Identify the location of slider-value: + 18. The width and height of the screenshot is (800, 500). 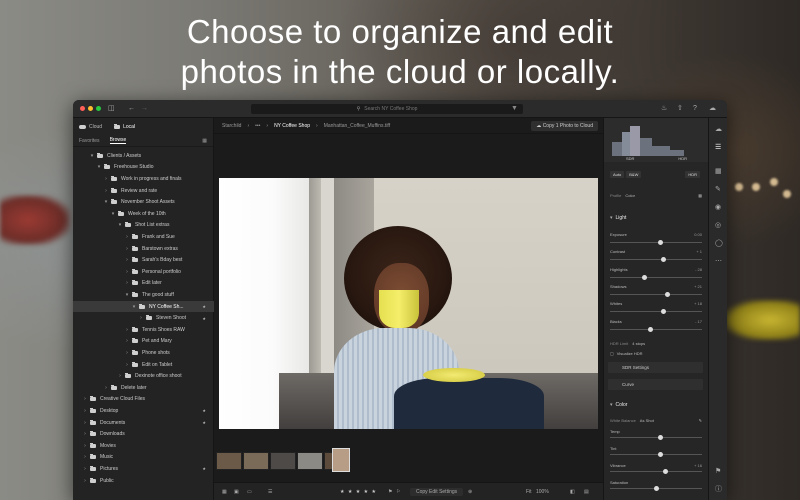
(698, 303).